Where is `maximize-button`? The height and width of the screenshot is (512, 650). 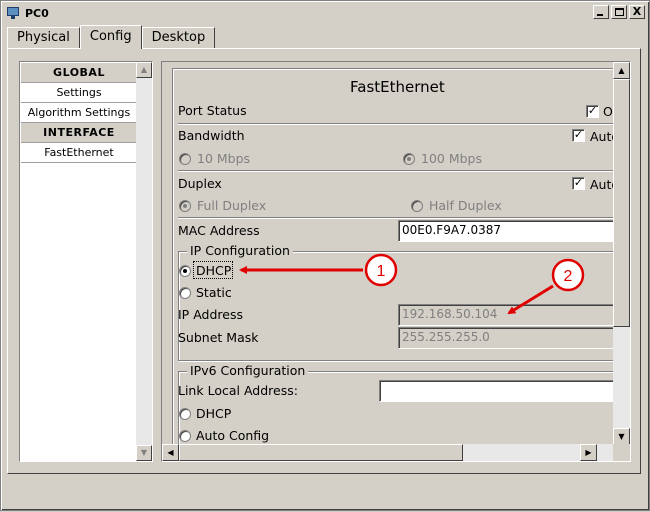 maximize-button is located at coordinates (619, 12).